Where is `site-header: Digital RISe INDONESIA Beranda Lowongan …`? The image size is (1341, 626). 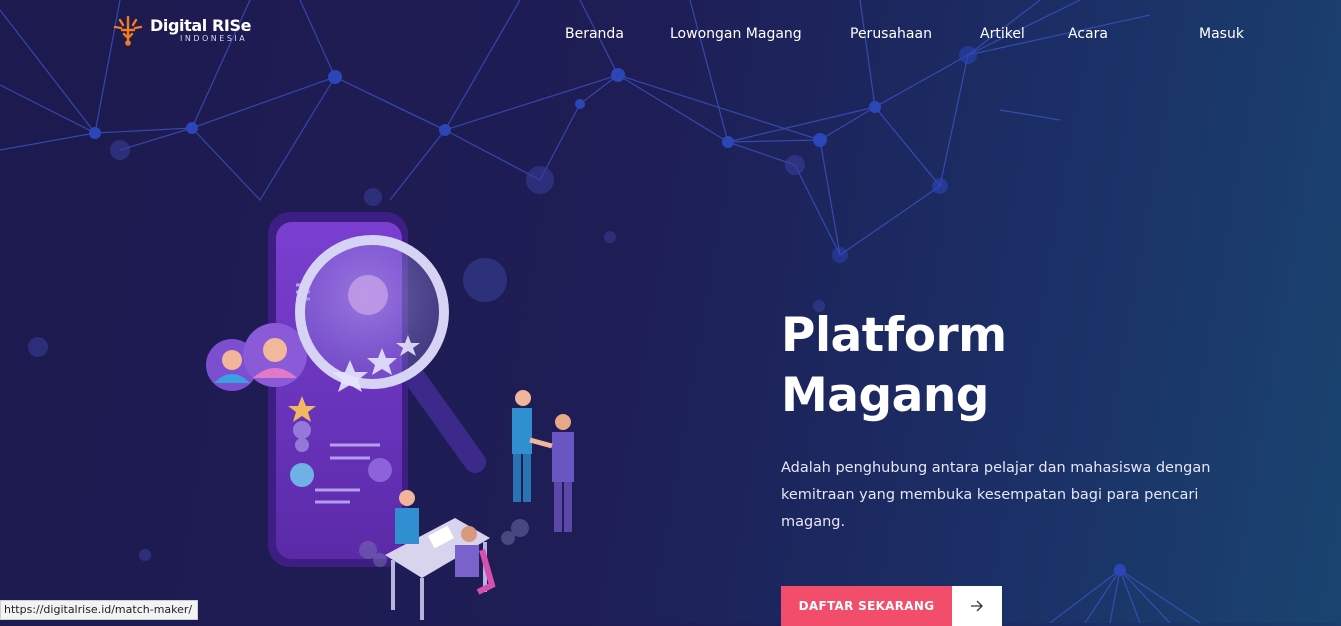 site-header: Digital RISe INDONESIA Beranda Lowongan … is located at coordinates (670, 36).